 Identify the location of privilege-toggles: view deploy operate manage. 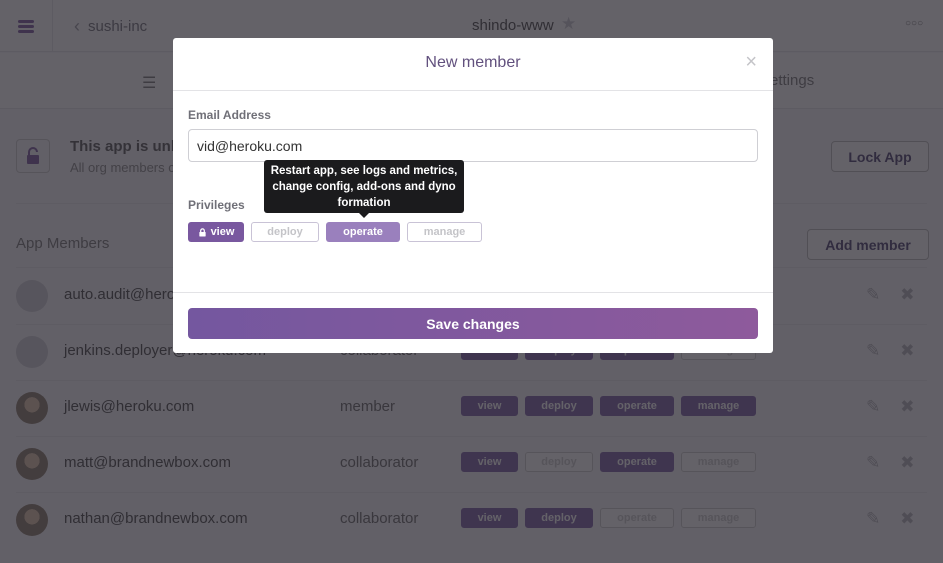
(335, 232).